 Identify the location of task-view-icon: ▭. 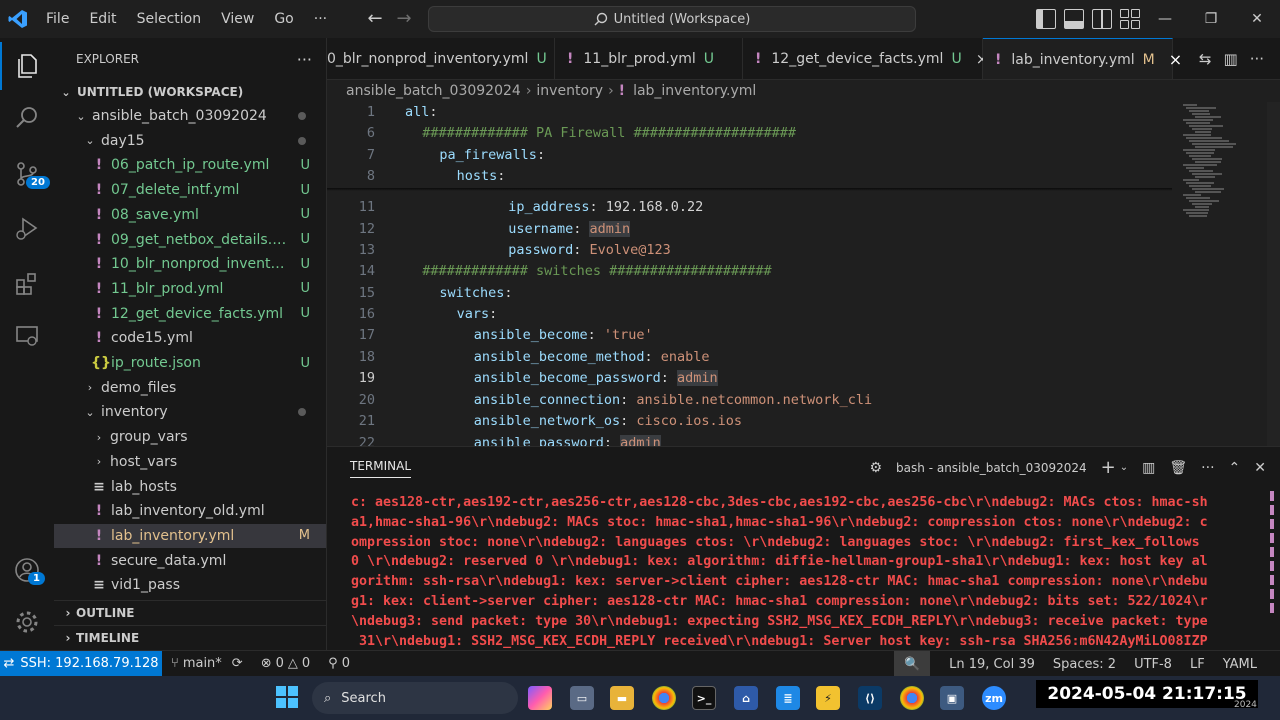
(582, 698).